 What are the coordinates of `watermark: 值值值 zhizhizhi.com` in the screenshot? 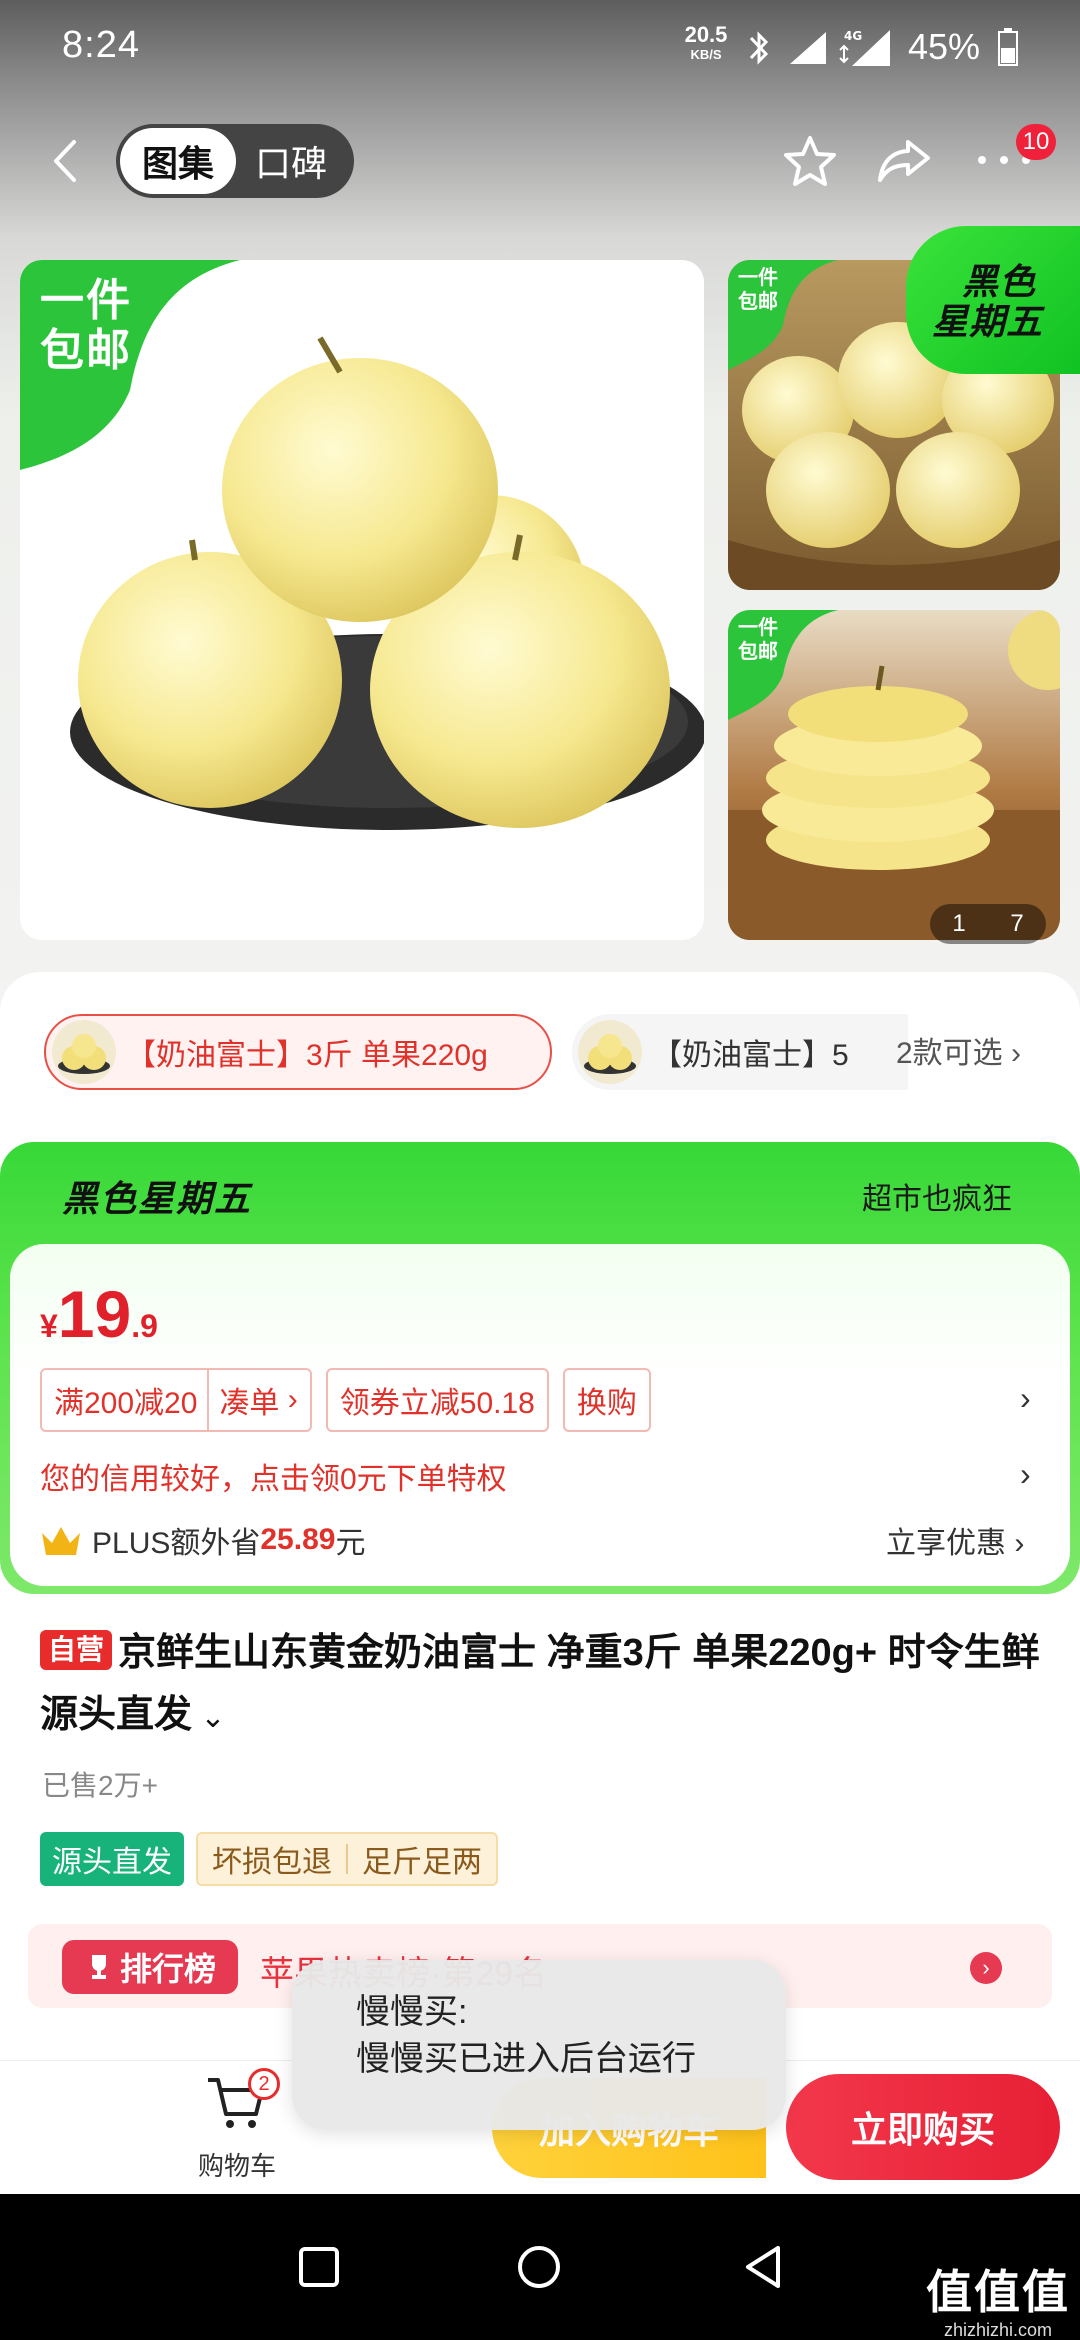 It's located at (998, 2298).